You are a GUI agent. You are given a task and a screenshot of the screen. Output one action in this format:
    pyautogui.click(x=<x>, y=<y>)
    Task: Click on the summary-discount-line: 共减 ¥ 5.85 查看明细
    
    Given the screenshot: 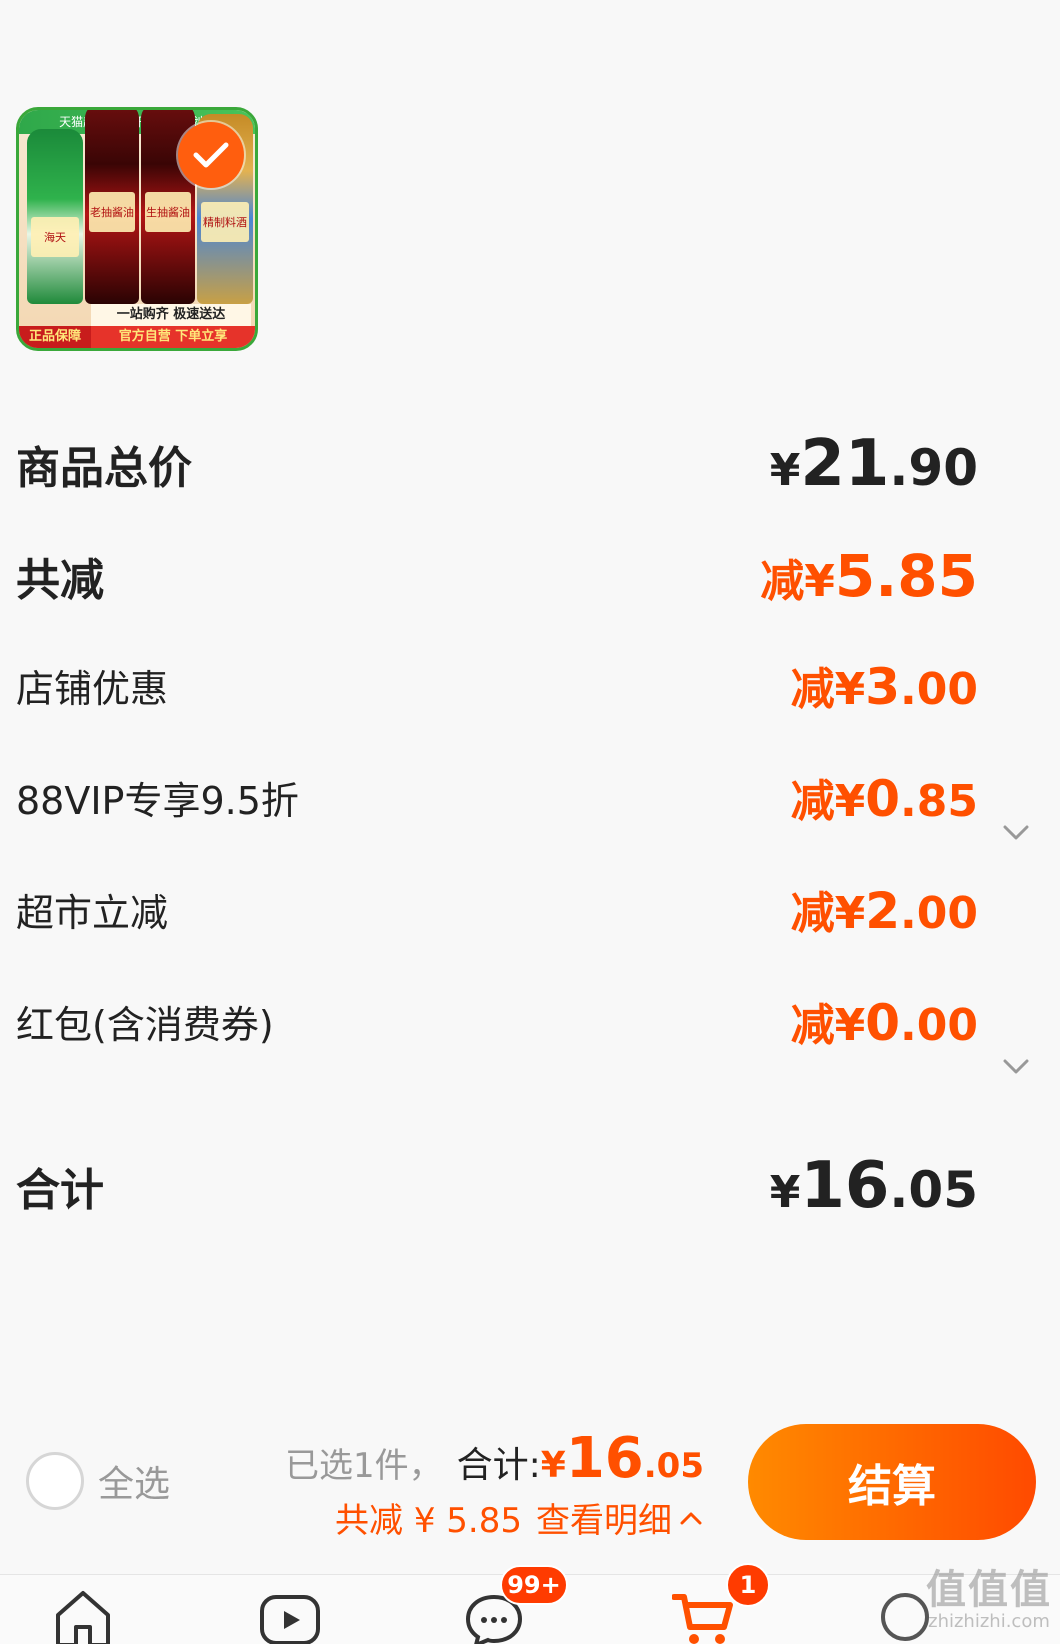 What is the action you would take?
    pyautogui.click(x=494, y=1517)
    